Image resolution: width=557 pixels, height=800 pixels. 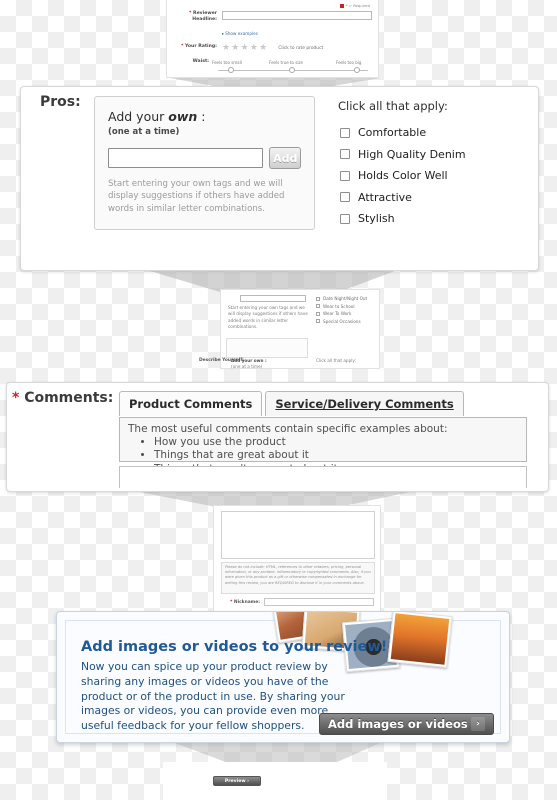 What do you see at coordinates (198, 46) in the screenshot?
I see `mini-label-your-rating: * Your Rating:` at bounding box center [198, 46].